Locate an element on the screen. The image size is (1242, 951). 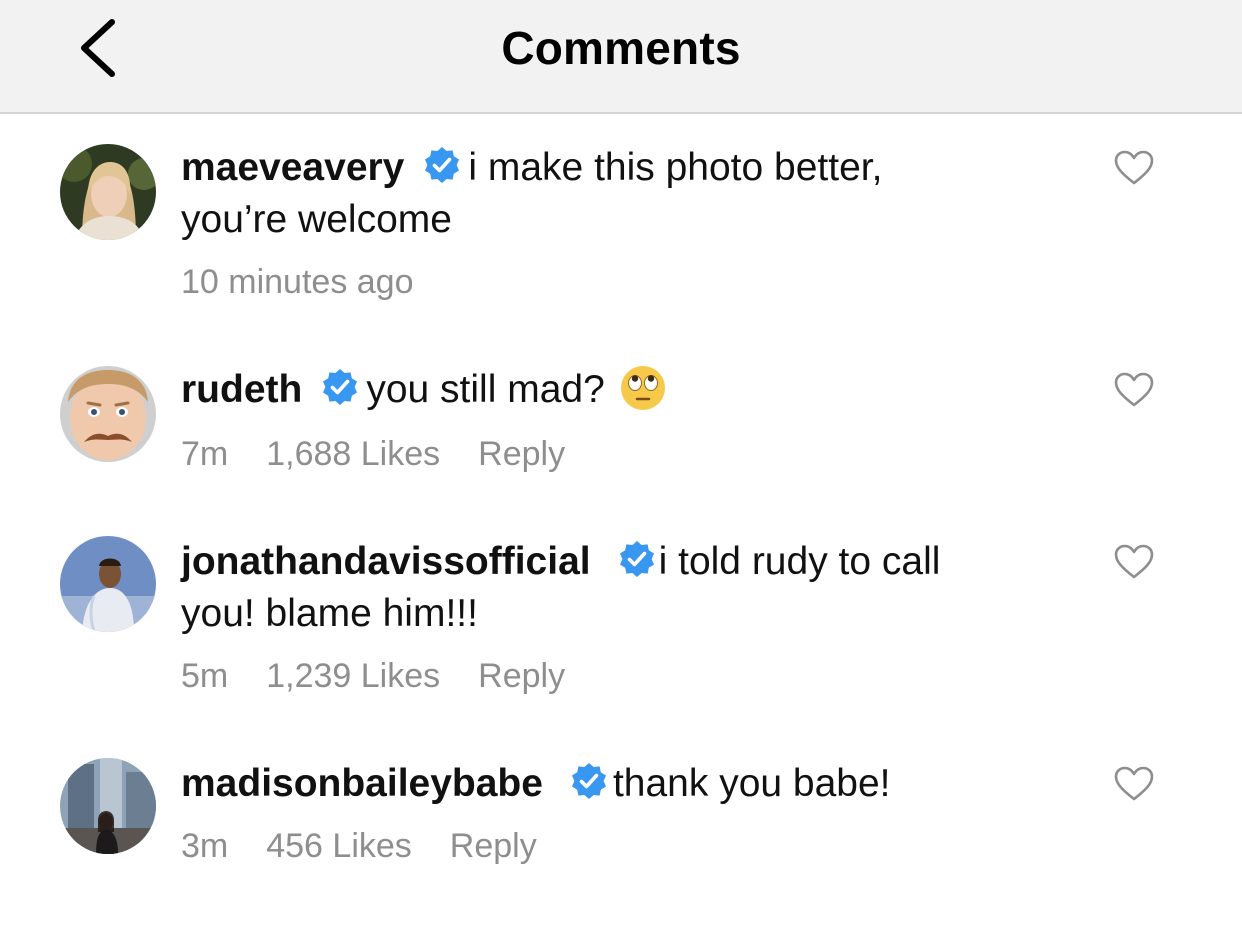
comment-body-continued: you! blame him!!! is located at coordinates (329, 613).